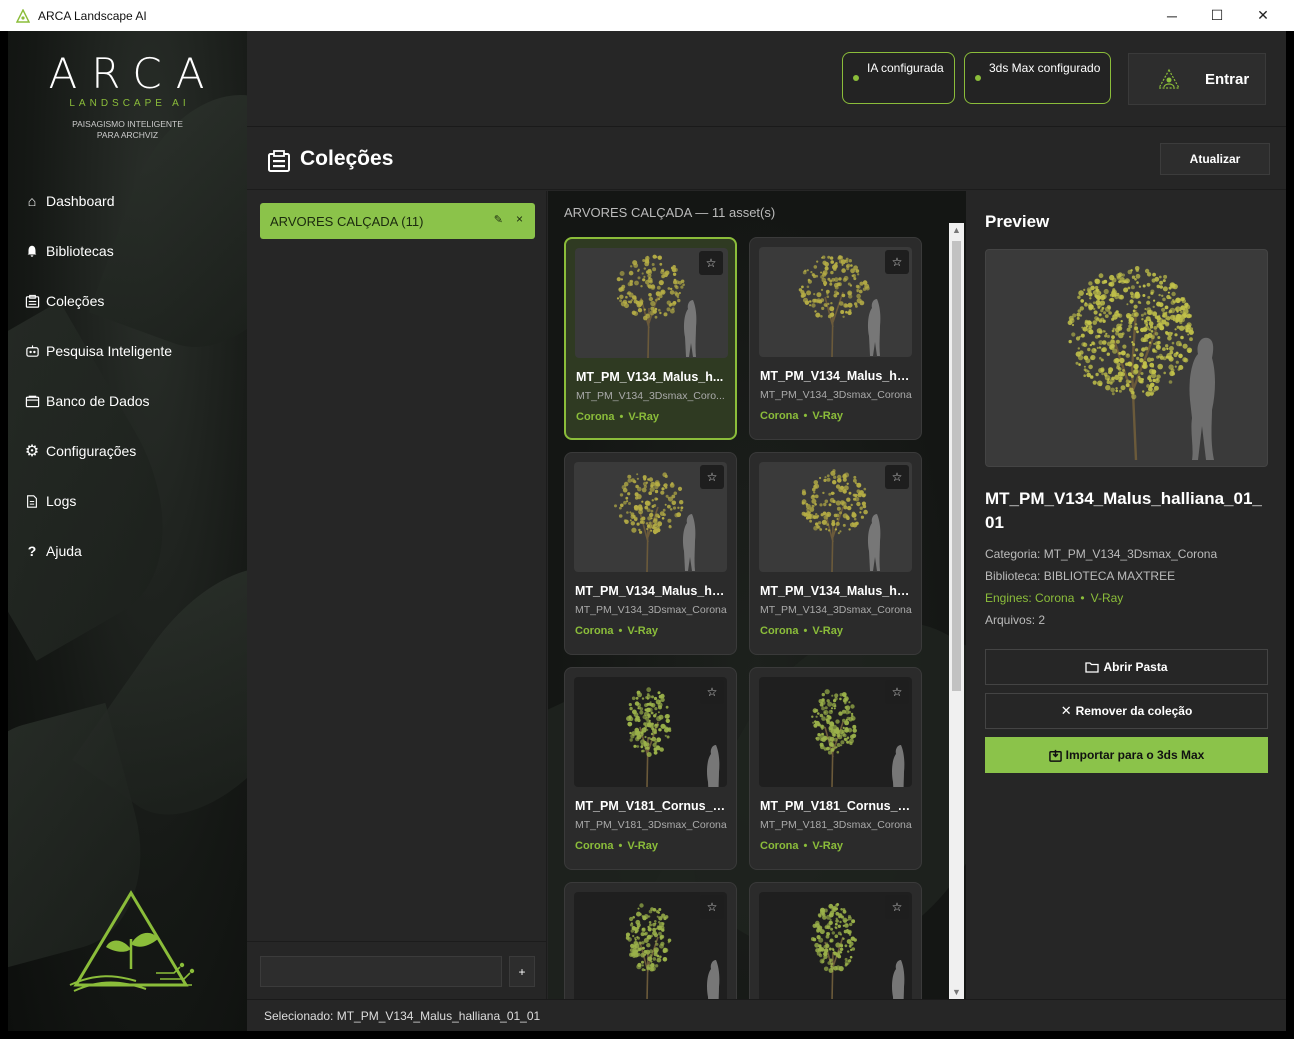 This screenshot has height=1039, width=1294. I want to click on open-folder-button: Abrir Pasta, so click(1126, 667).